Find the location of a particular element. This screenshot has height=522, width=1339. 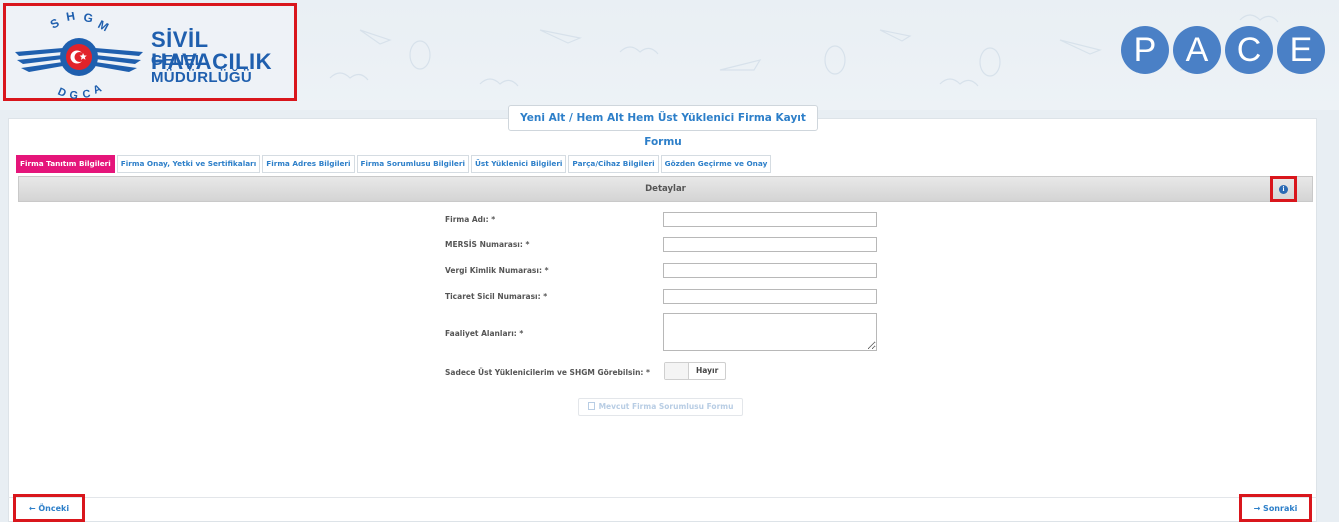

info-icon: i is located at coordinates (1283, 189).